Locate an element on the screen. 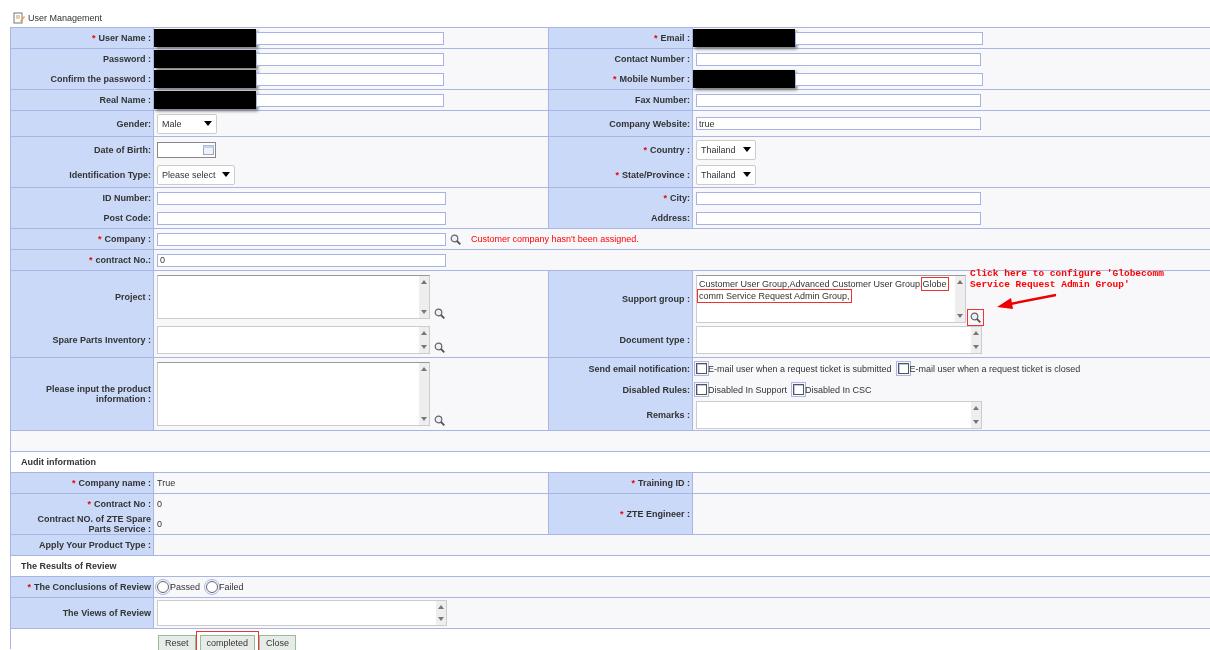 The width and height of the screenshot is (1210, 650). field-label: Company Website: is located at coordinates (649, 123).